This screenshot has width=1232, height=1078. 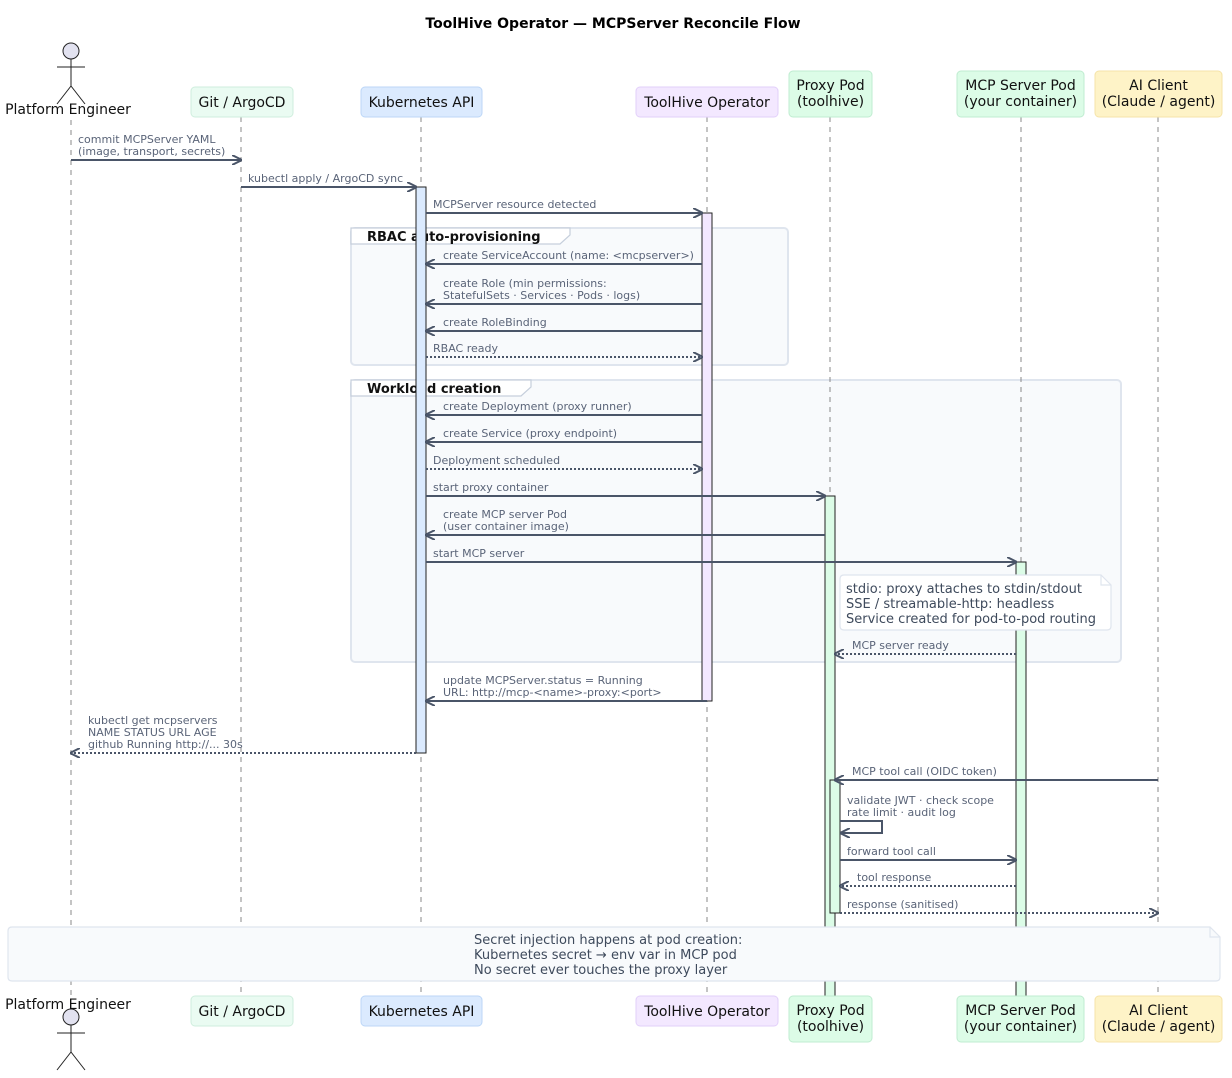 I want to click on message-label: MCP server ready, so click(x=900, y=645).